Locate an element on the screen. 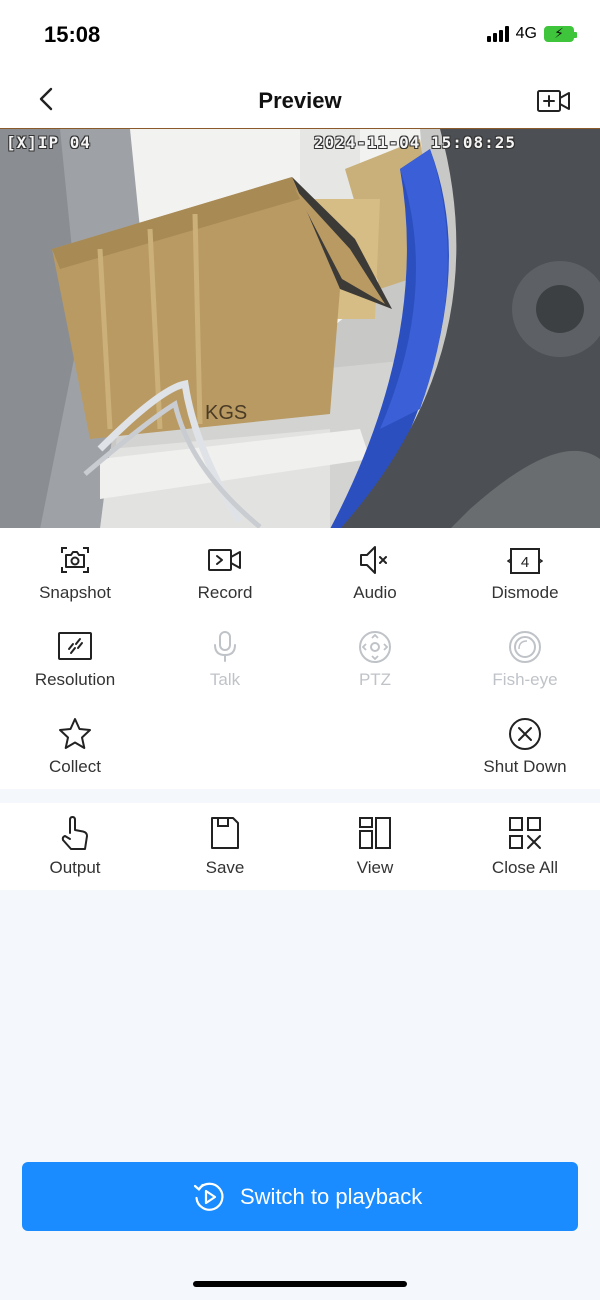 The height and width of the screenshot is (1300, 600). nav-bar: Preview is located at coordinates (300, 99).